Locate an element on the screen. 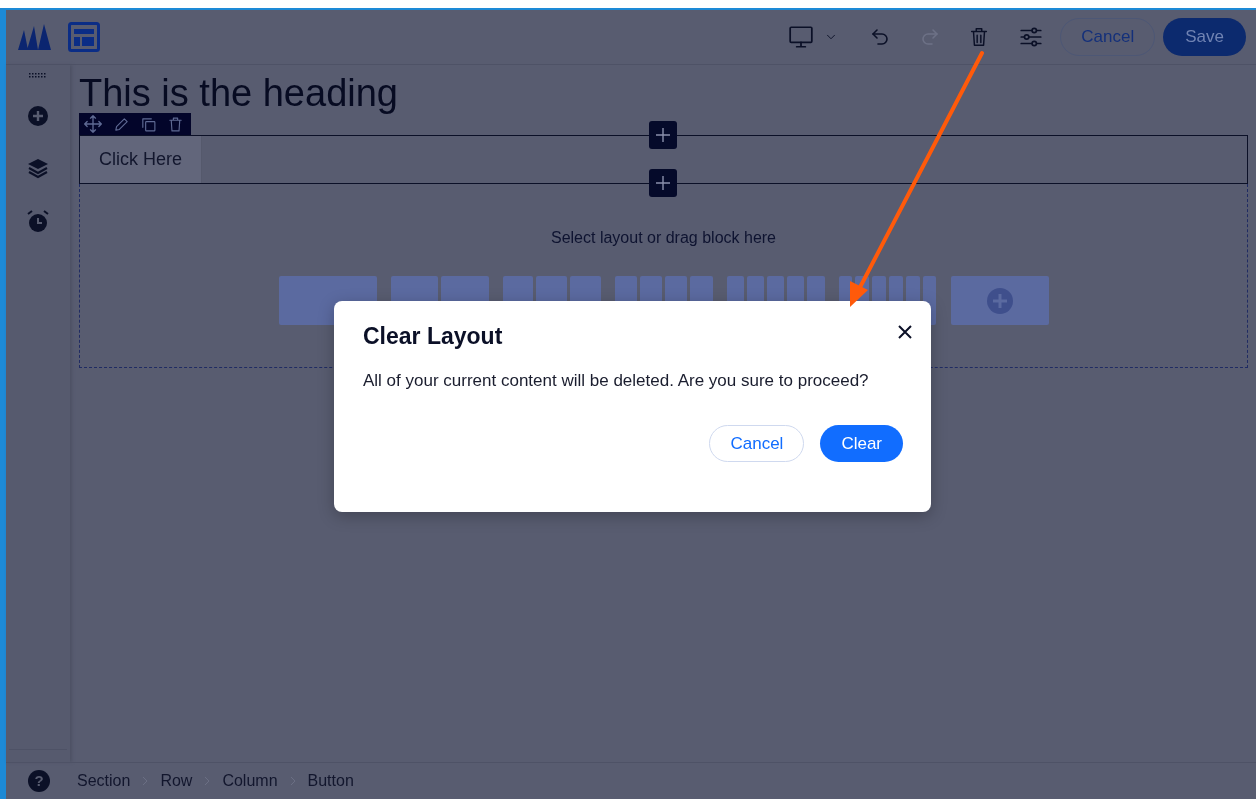 The height and width of the screenshot is (799, 1256). layers-icon is located at coordinates (38, 168).